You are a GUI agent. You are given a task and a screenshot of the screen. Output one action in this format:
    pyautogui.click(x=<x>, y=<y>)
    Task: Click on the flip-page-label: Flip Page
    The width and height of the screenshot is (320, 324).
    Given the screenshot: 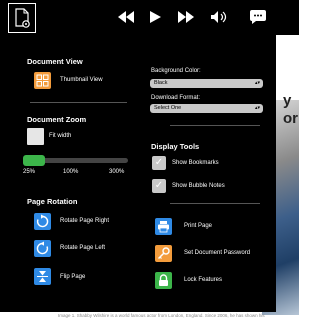 What is the action you would take?
    pyautogui.click(x=73, y=277)
    